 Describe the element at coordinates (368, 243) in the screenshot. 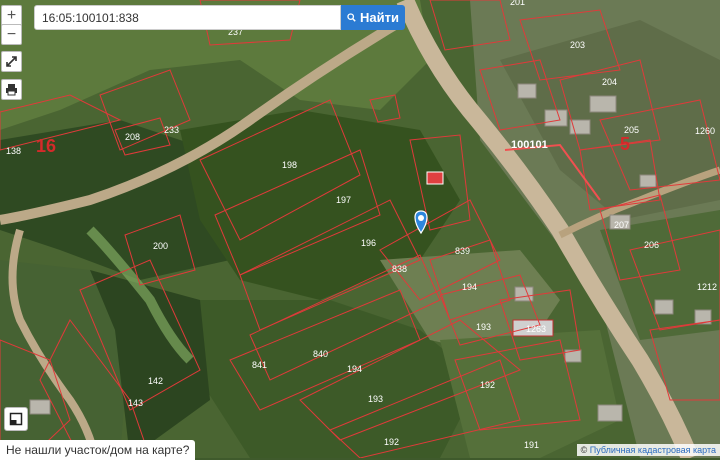

I see `parcel-label: 196` at that location.